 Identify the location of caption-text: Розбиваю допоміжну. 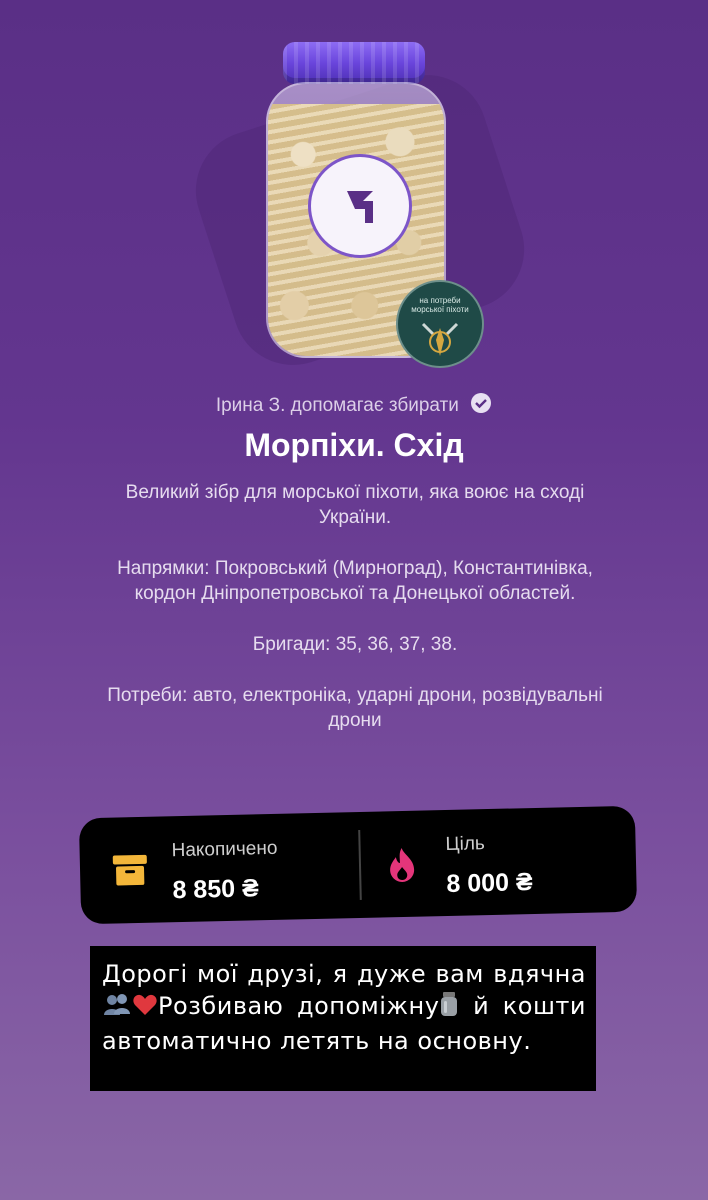
(299, 1006).